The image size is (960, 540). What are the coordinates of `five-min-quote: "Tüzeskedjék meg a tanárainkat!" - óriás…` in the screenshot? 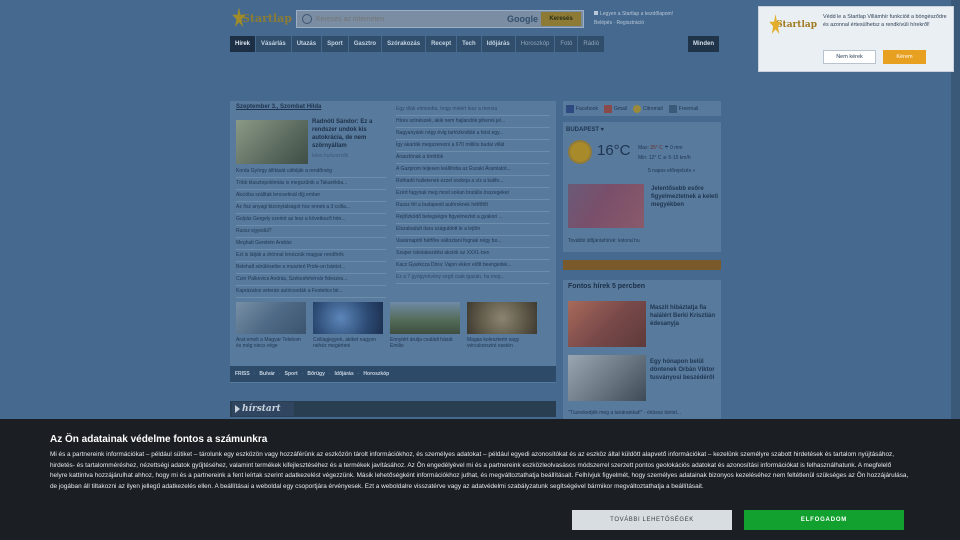 It's located at (644, 413).